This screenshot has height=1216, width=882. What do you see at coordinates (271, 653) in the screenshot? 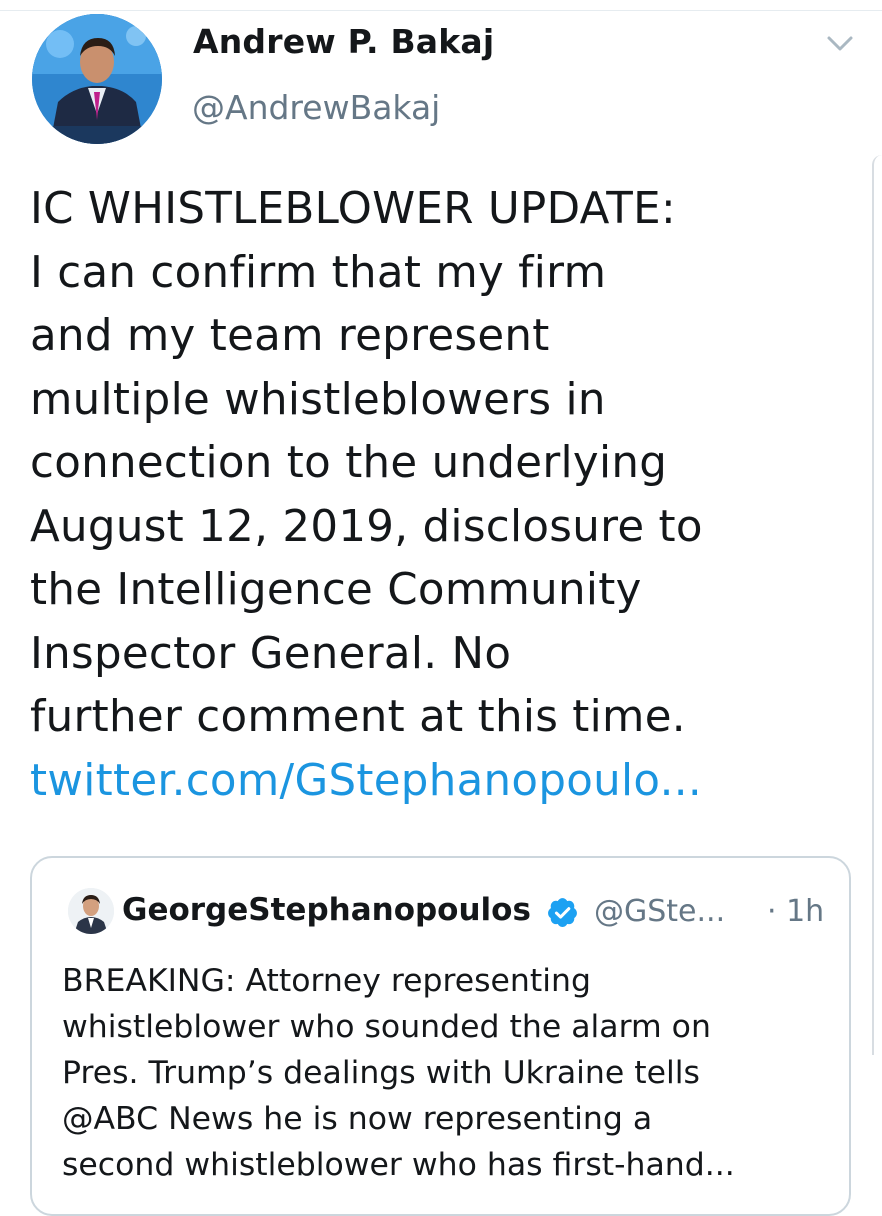
I see `tweet-text-line: Inspector General. No` at bounding box center [271, 653].